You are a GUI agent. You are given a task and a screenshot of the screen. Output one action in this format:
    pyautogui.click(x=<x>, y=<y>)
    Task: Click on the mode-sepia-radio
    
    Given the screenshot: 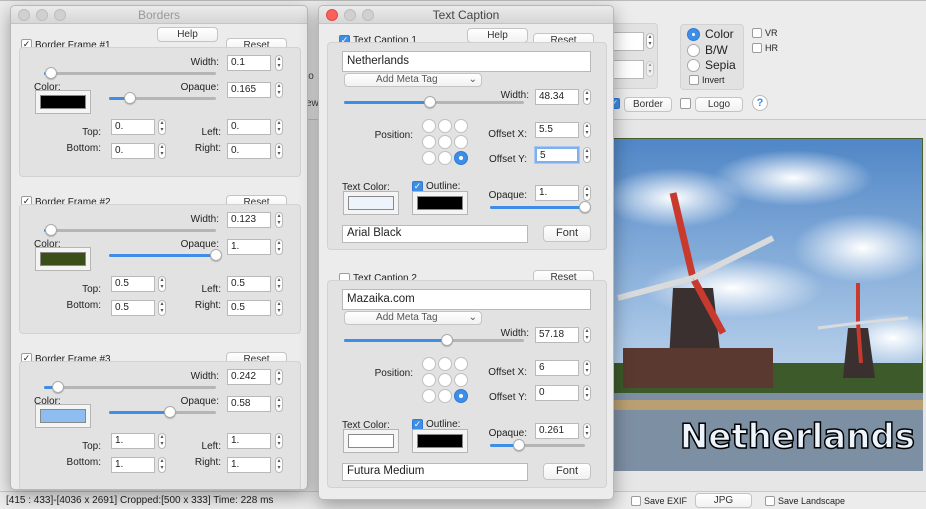 What is the action you would take?
    pyautogui.click(x=693, y=65)
    